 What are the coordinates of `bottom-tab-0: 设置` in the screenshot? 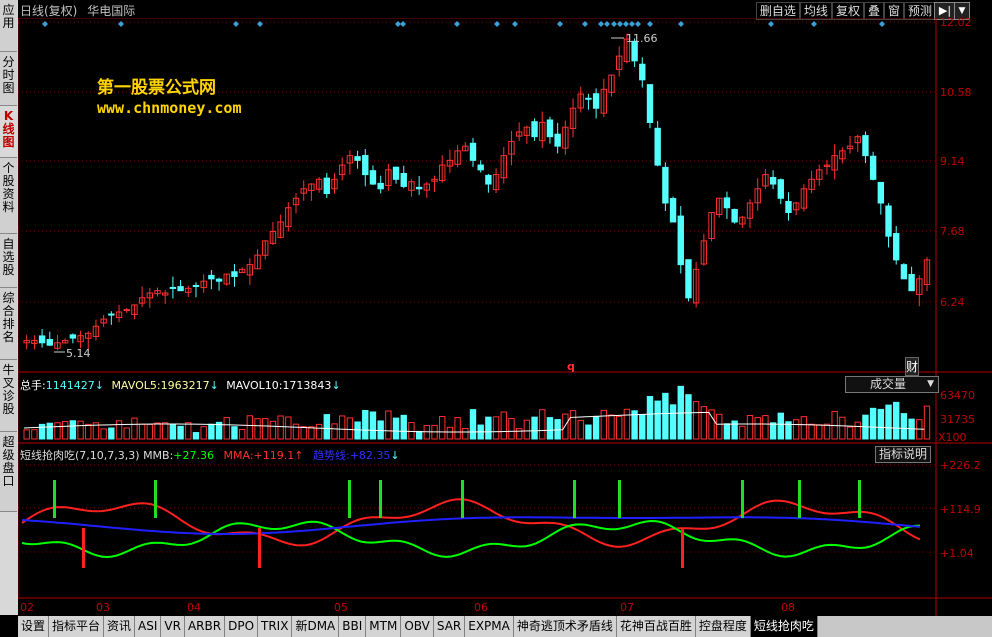 It's located at (34, 626).